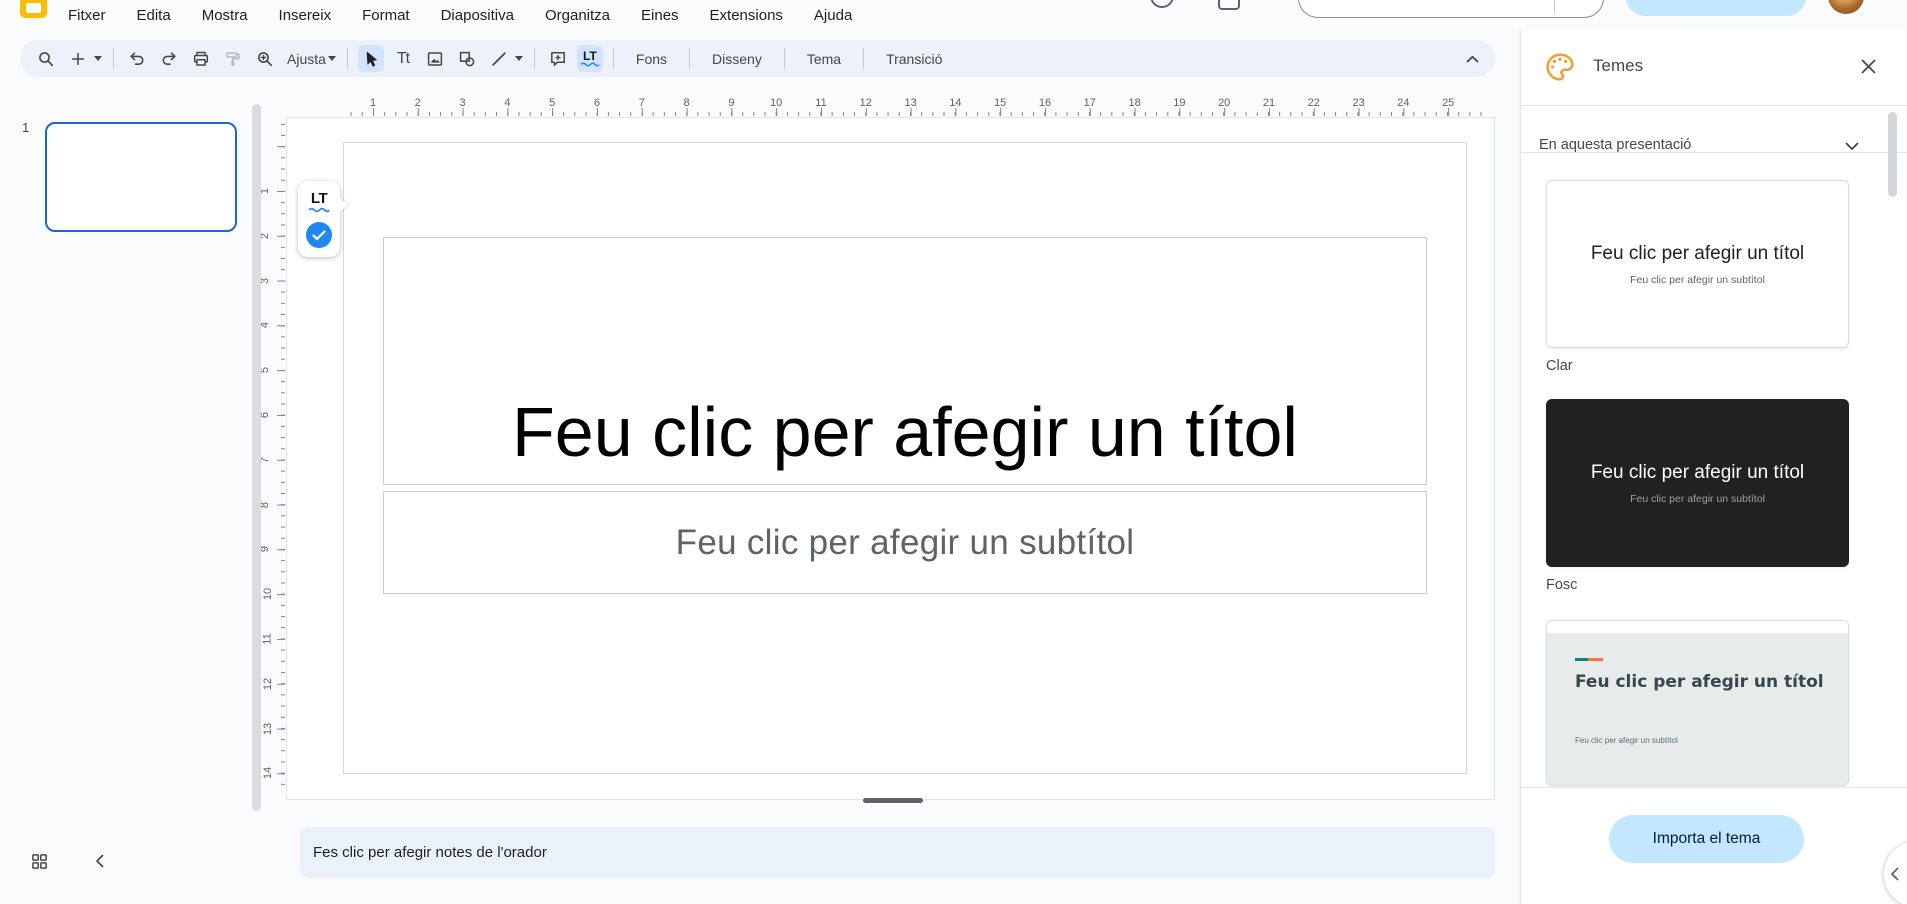 The height and width of the screenshot is (904, 1907). Describe the element at coordinates (137, 58) in the screenshot. I see `undo-icon` at that location.